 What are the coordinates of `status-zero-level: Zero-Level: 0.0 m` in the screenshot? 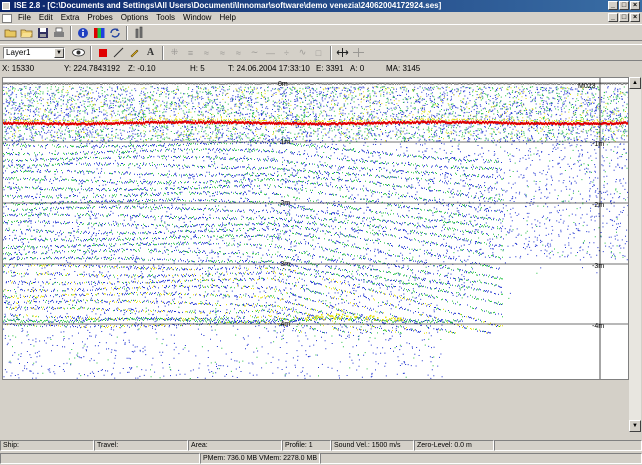 It's located at (454, 445).